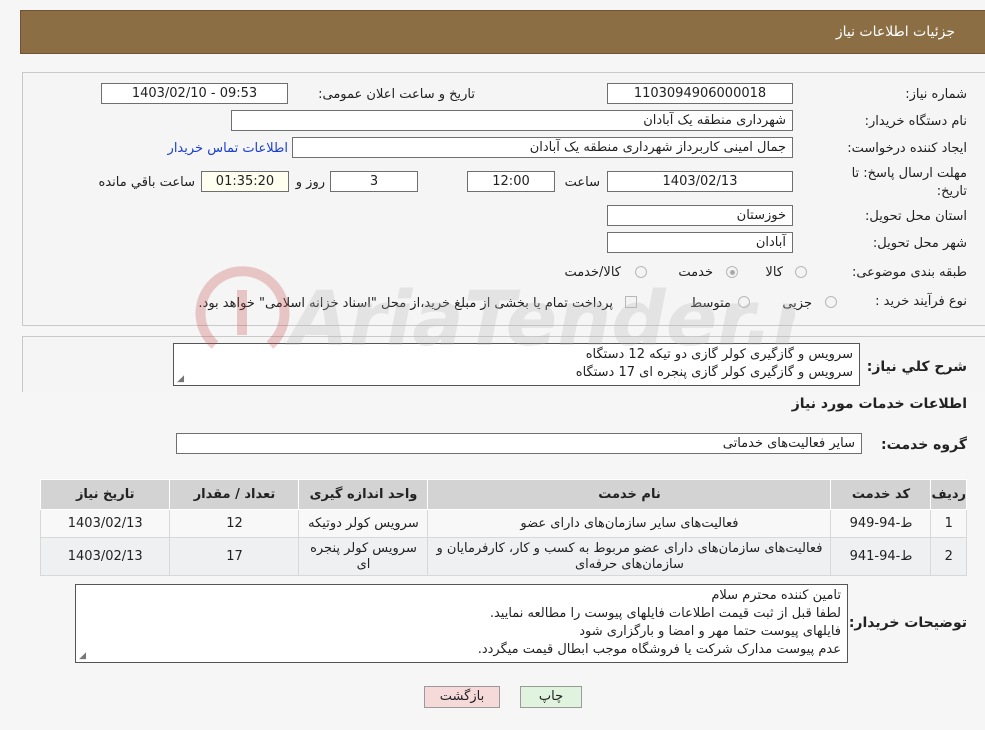 The width and height of the screenshot is (985, 730). What do you see at coordinates (881, 523) in the screenshot?
I see `cell-service-code: ط-94-949` at bounding box center [881, 523].